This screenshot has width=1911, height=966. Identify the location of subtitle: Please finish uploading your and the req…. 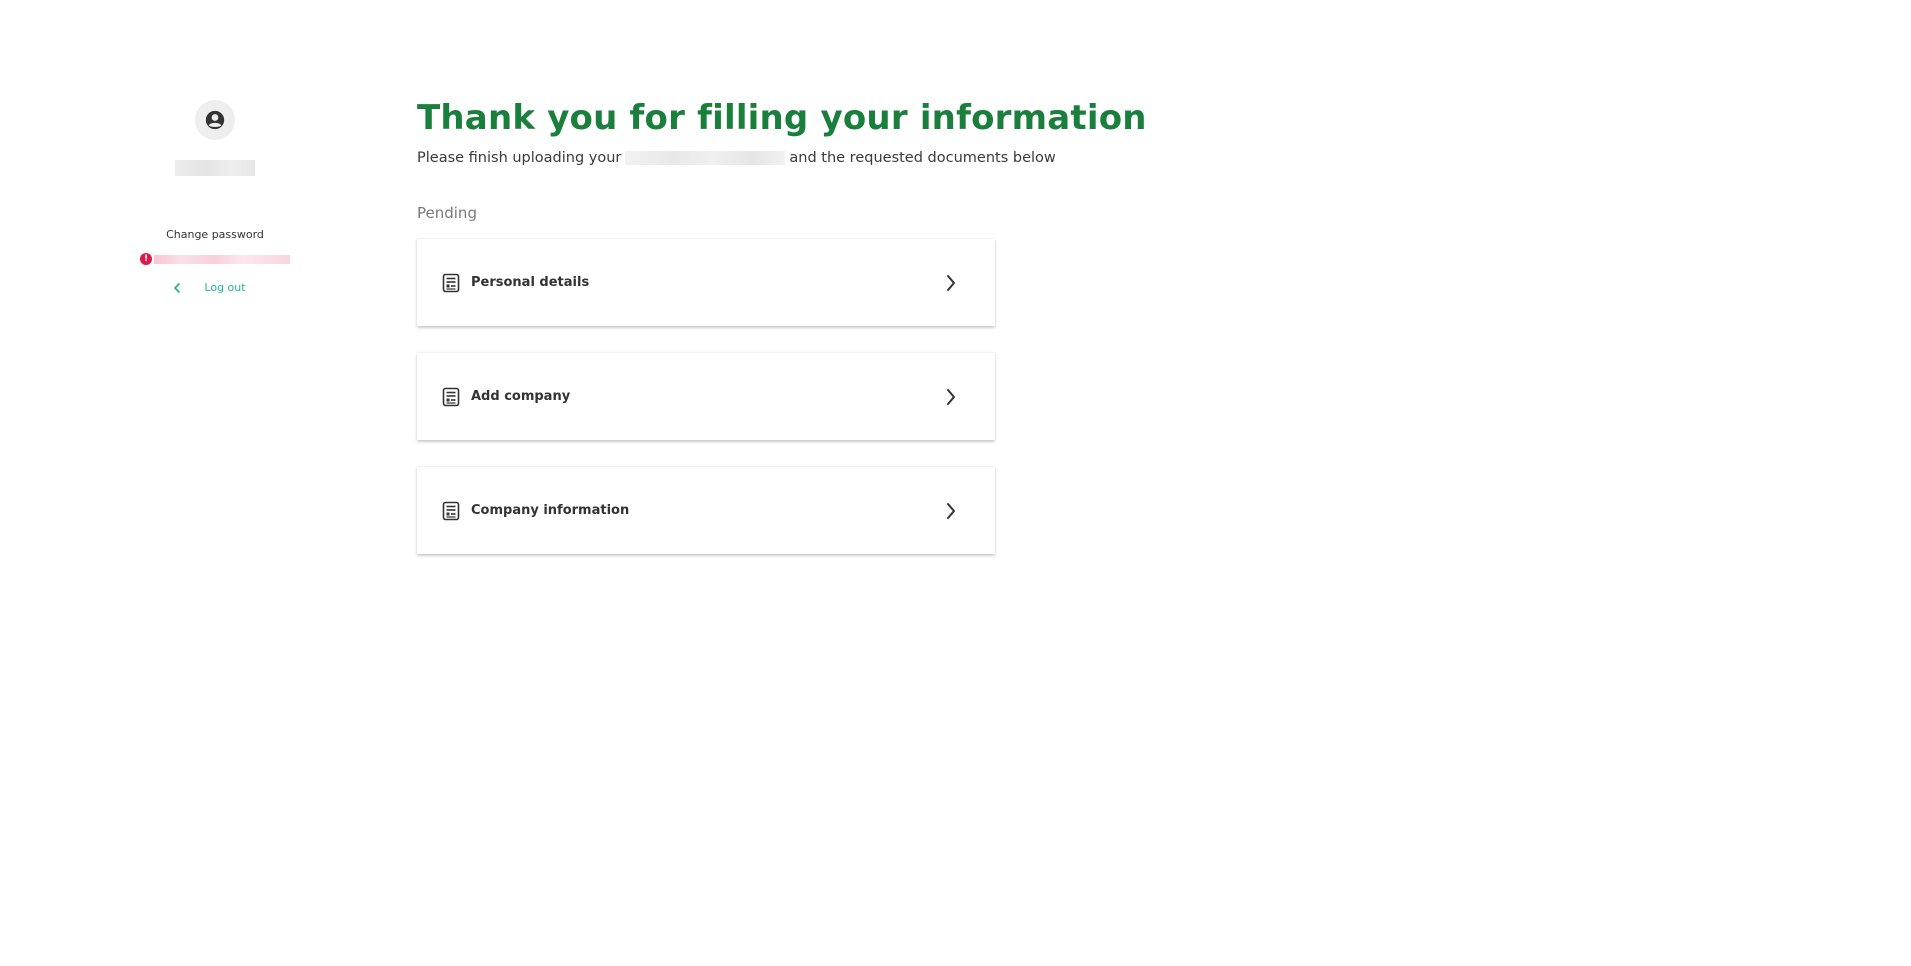
(767, 158).